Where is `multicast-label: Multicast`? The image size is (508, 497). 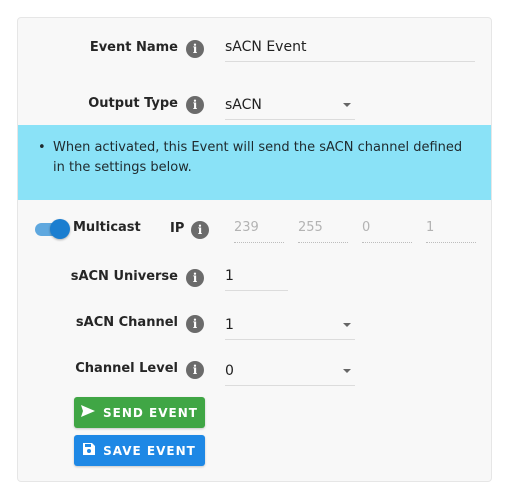
multicast-label: Multicast is located at coordinates (107, 227).